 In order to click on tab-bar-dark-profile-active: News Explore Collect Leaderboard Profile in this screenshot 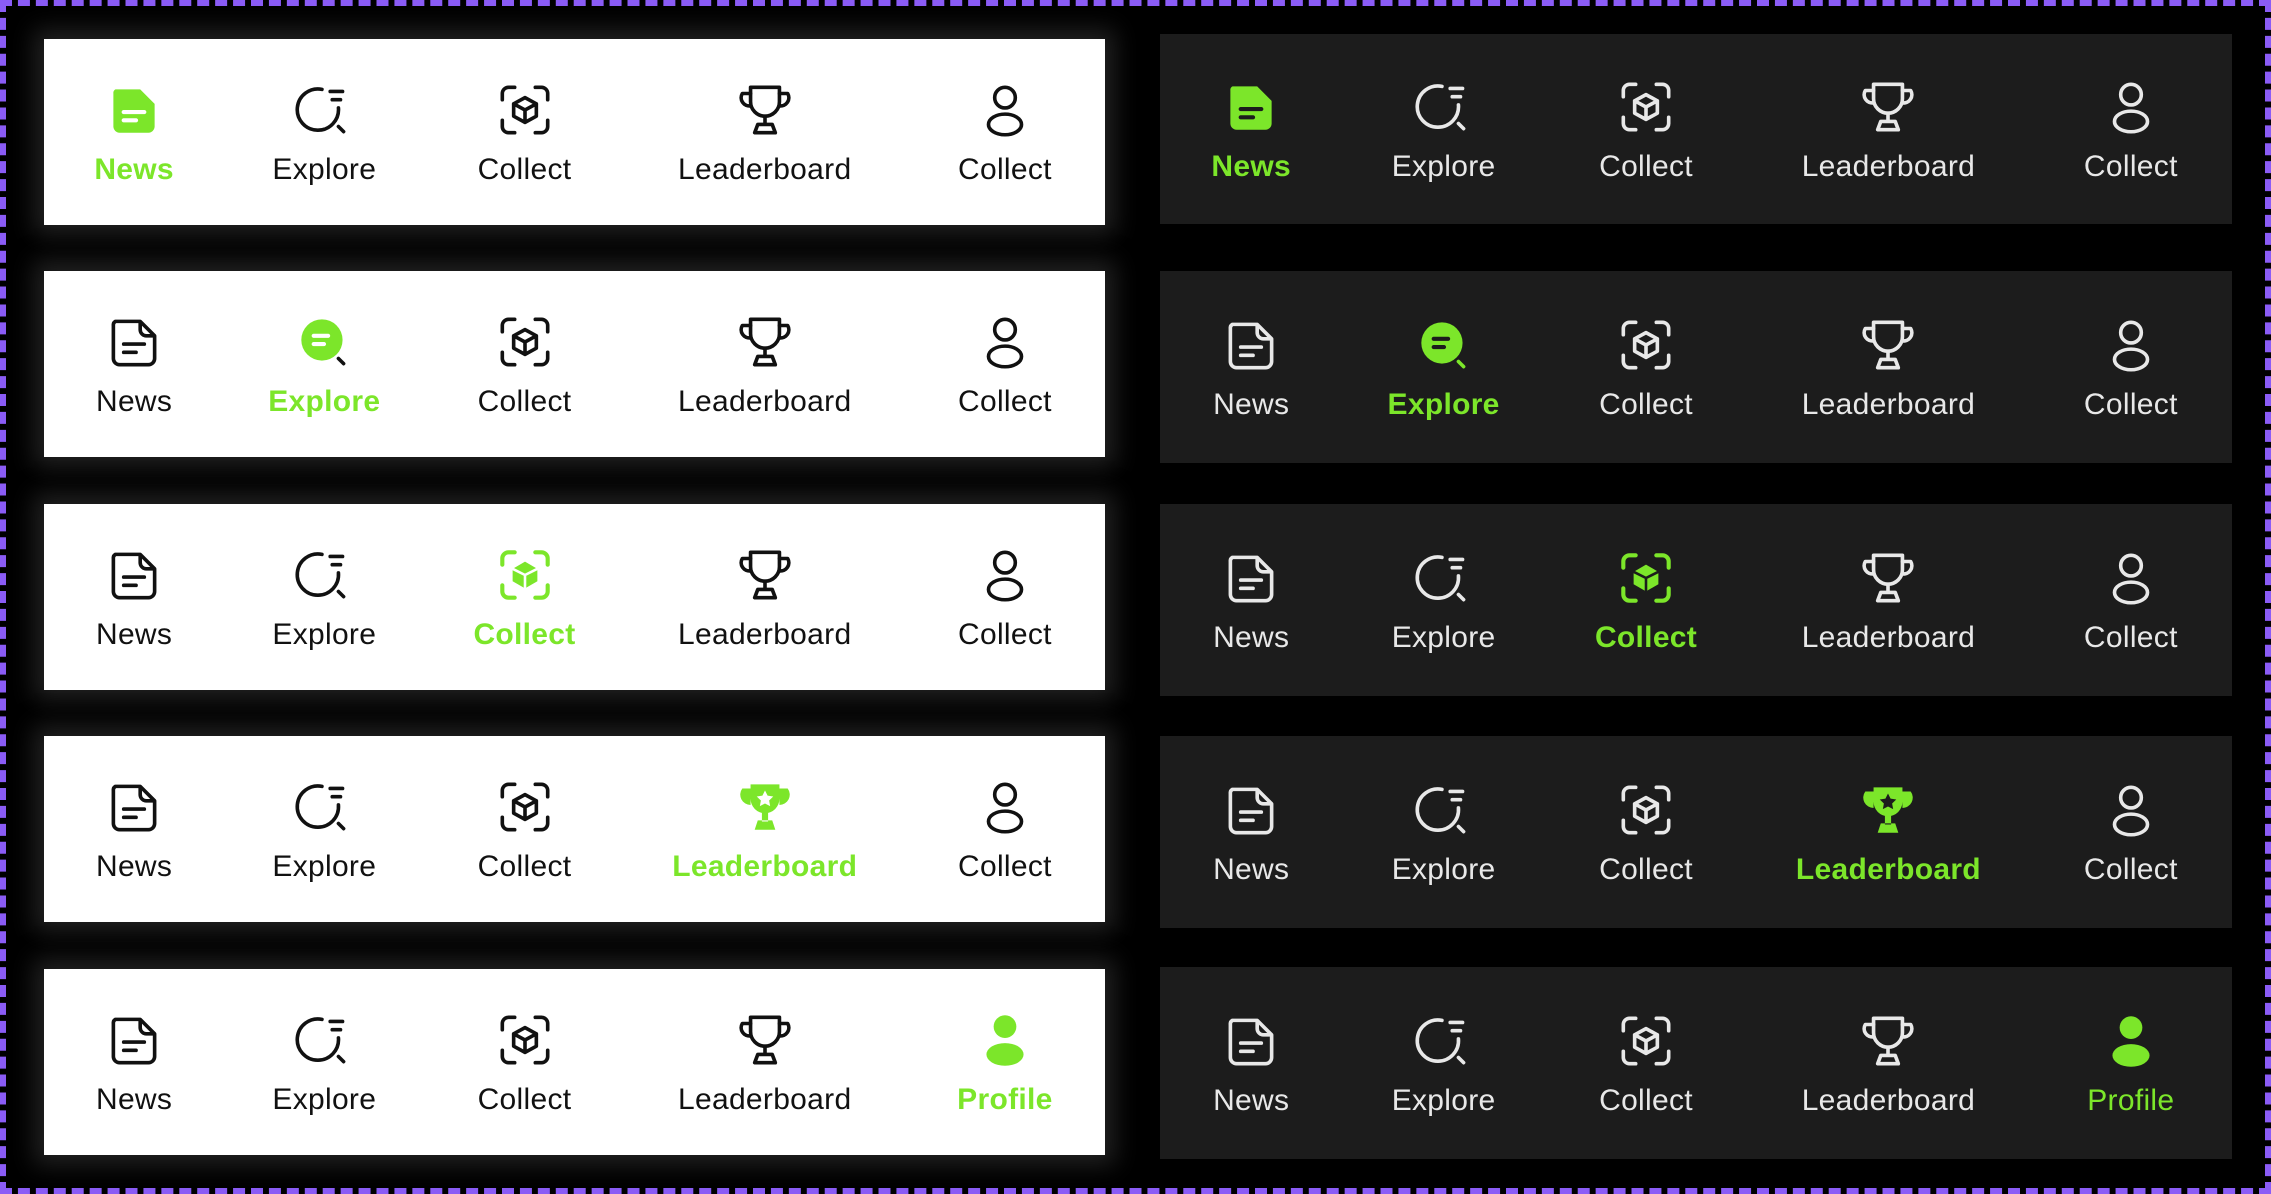, I will do `click(1696, 1063)`.